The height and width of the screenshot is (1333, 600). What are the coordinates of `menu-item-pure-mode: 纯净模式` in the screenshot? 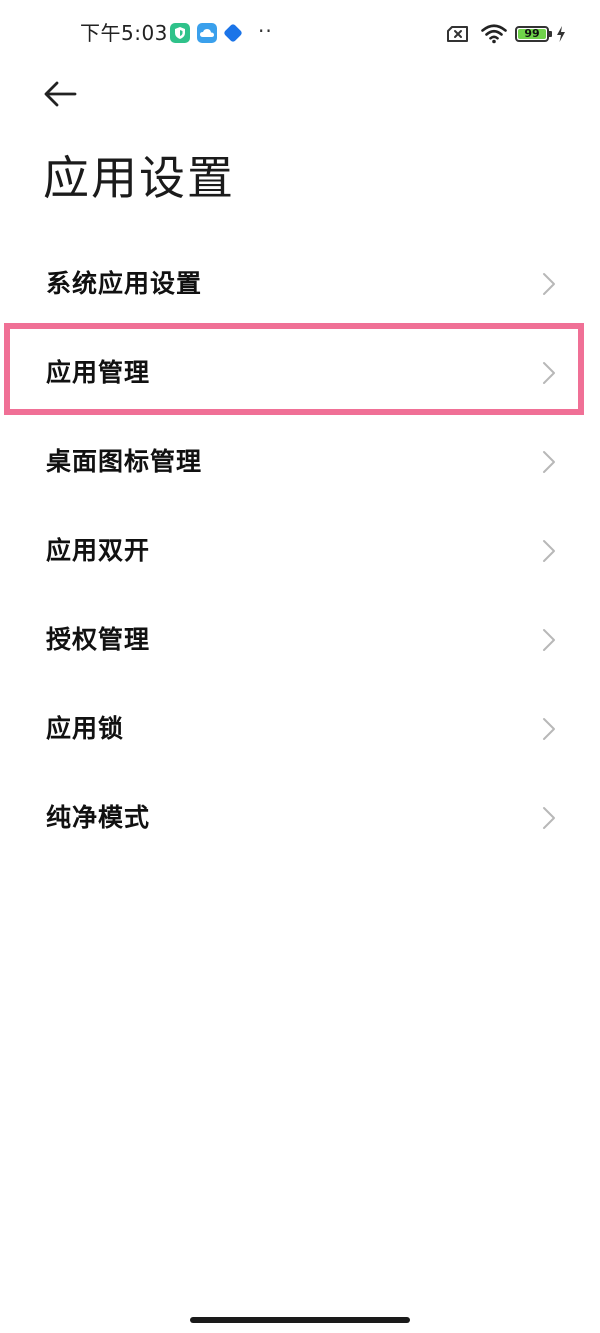 It's located at (300, 817).